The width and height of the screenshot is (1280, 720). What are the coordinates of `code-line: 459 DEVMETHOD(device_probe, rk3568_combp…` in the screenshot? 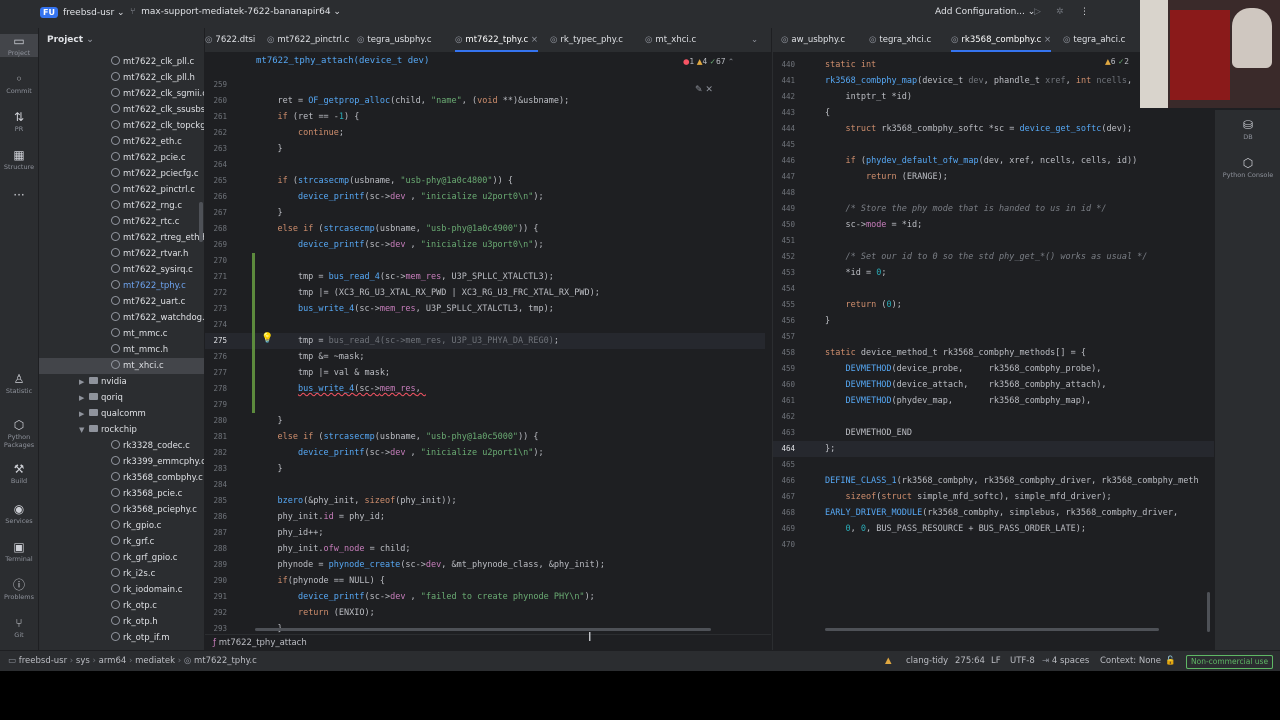 It's located at (993, 369).